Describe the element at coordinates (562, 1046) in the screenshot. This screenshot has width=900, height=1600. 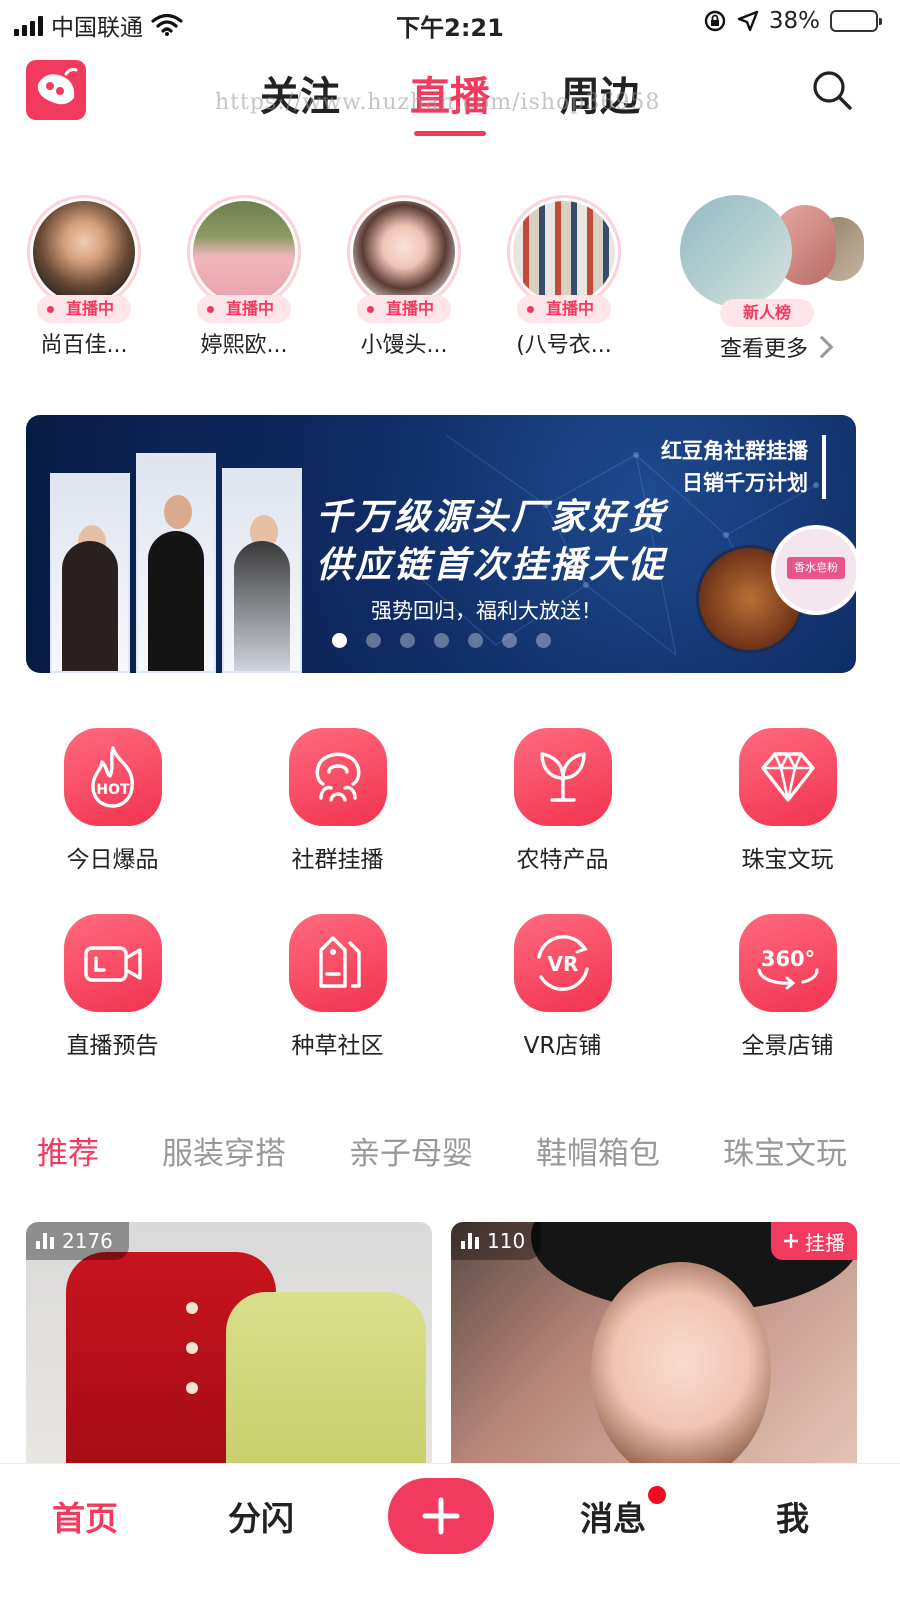
I see `category-label: VR店铺` at that location.